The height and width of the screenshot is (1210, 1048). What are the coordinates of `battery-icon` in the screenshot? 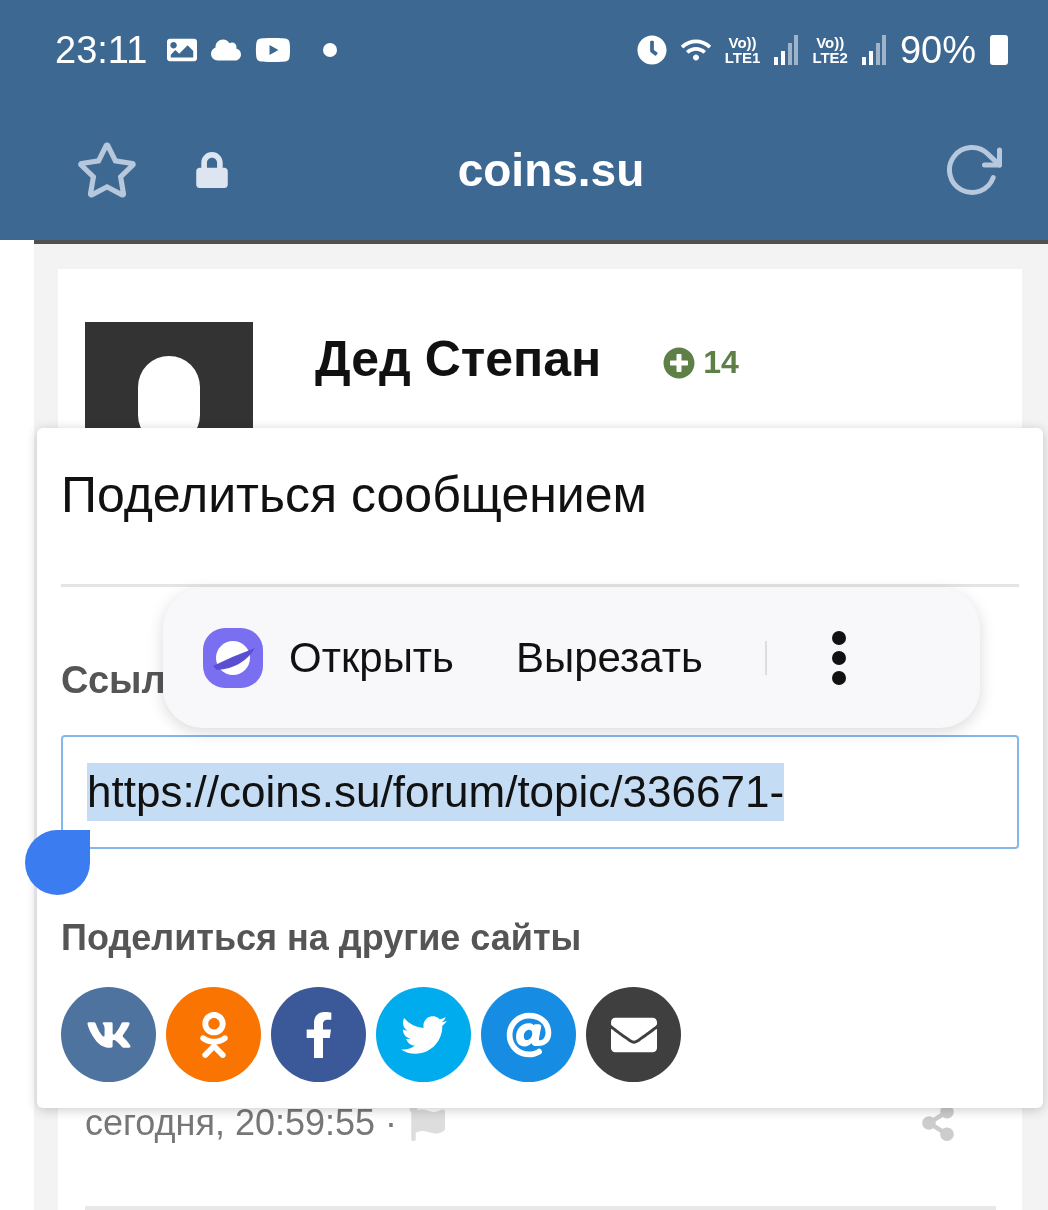 It's located at (999, 50).